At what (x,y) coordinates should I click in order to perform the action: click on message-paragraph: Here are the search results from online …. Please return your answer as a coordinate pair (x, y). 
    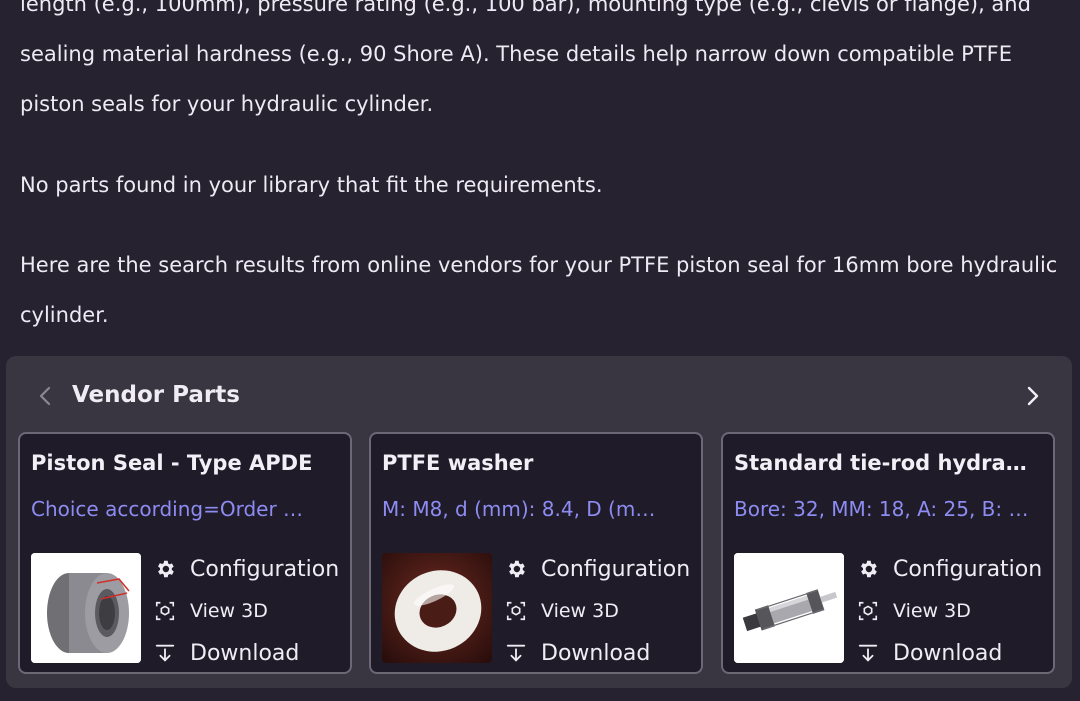
    Looking at the image, I should click on (539, 290).